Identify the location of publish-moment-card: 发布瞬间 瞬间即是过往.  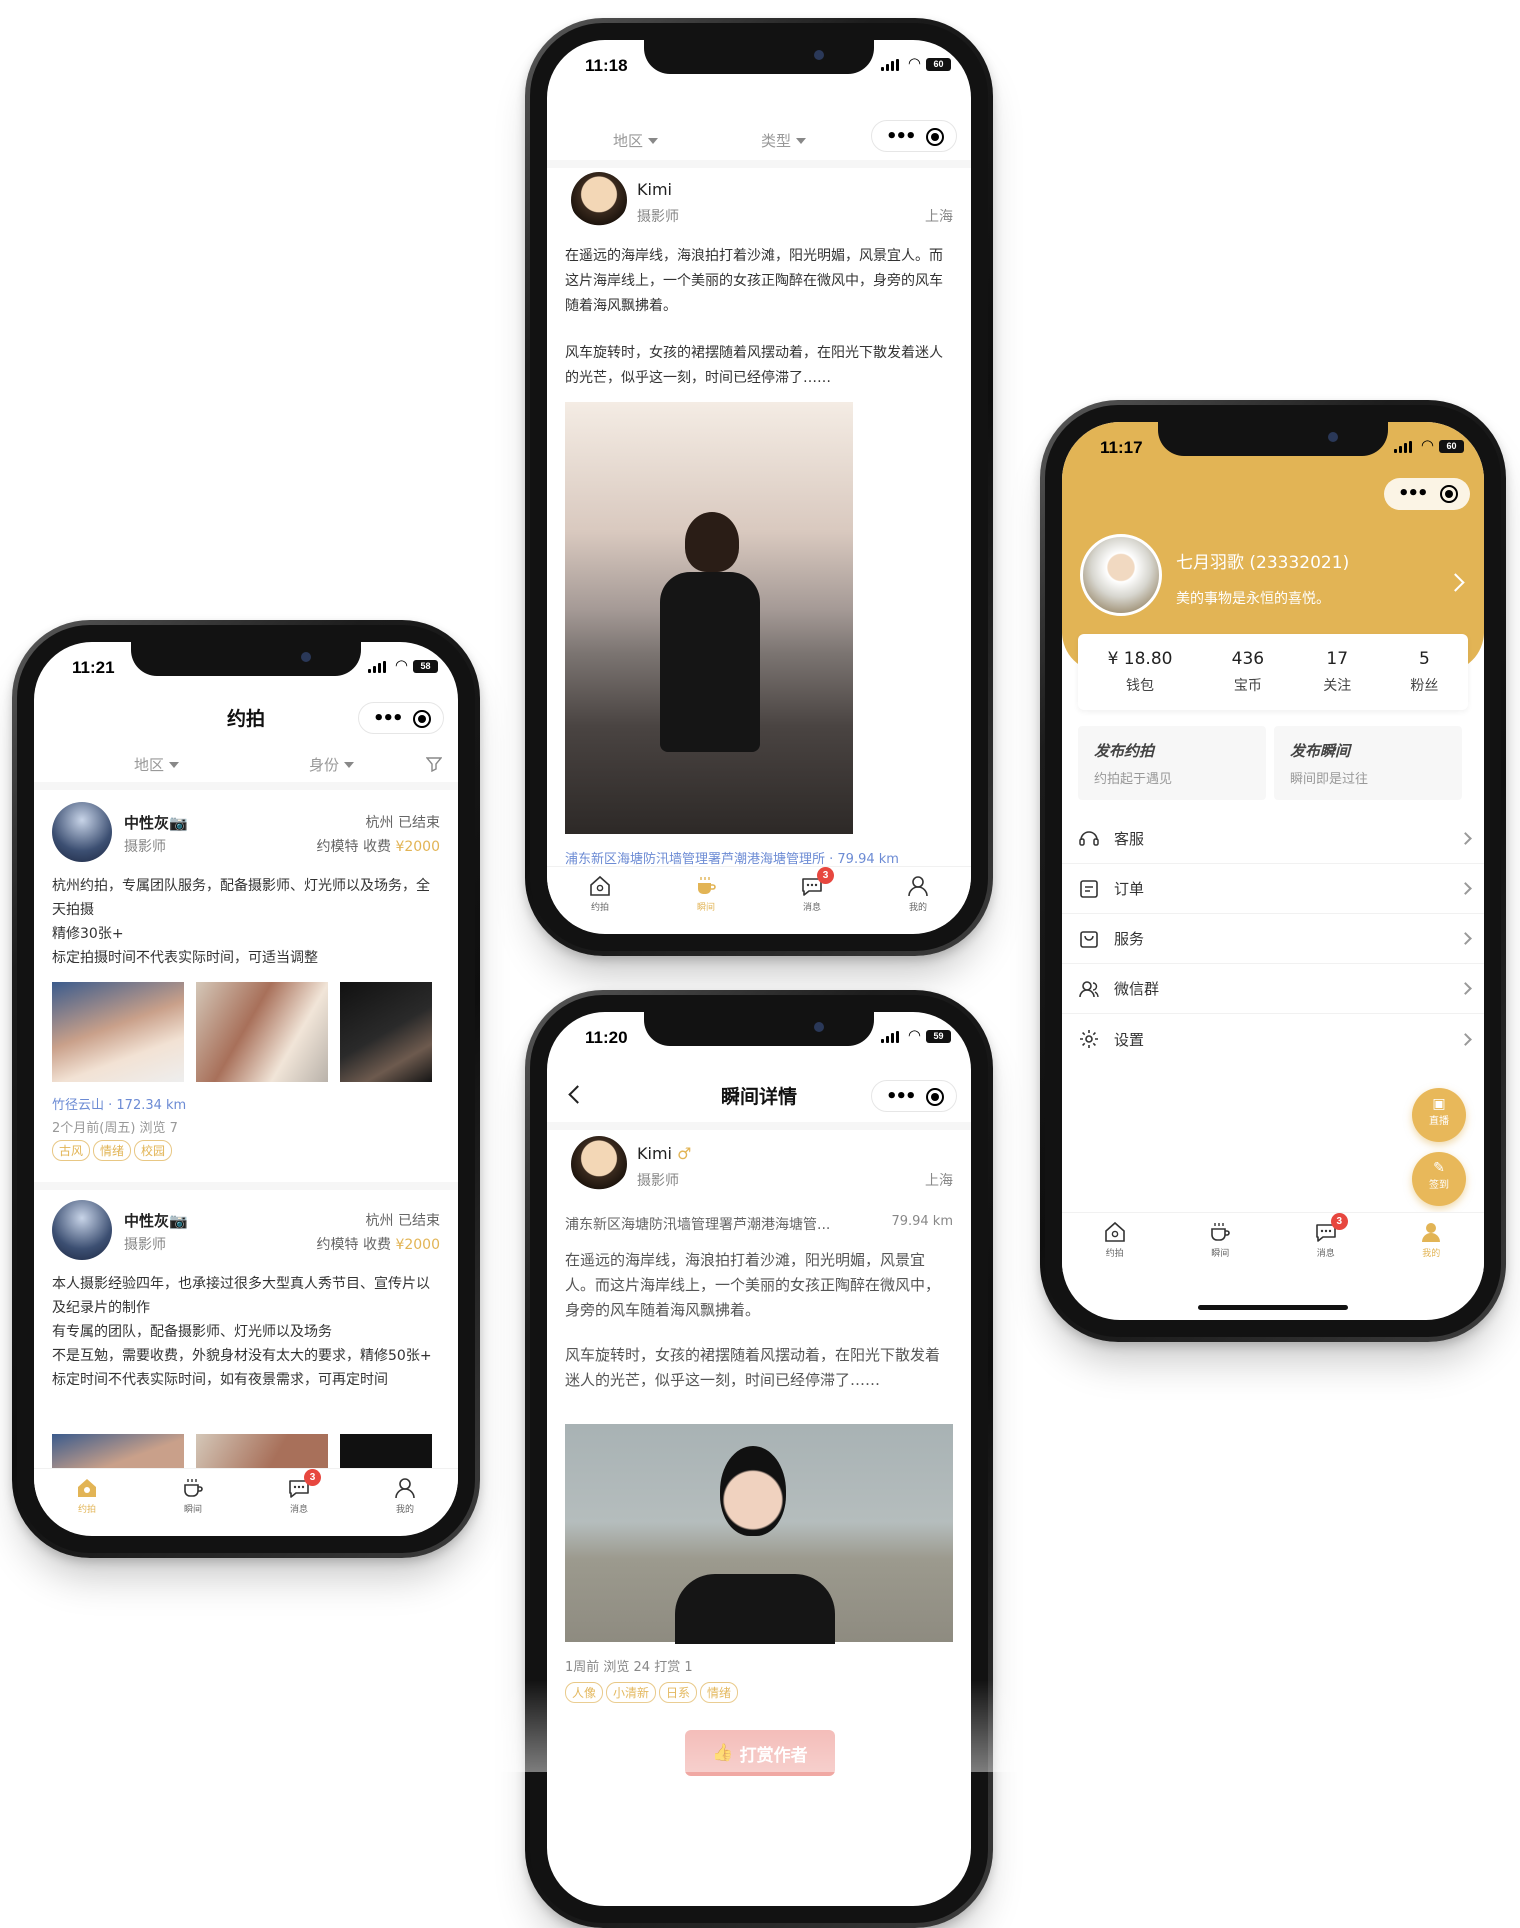
(1368, 763).